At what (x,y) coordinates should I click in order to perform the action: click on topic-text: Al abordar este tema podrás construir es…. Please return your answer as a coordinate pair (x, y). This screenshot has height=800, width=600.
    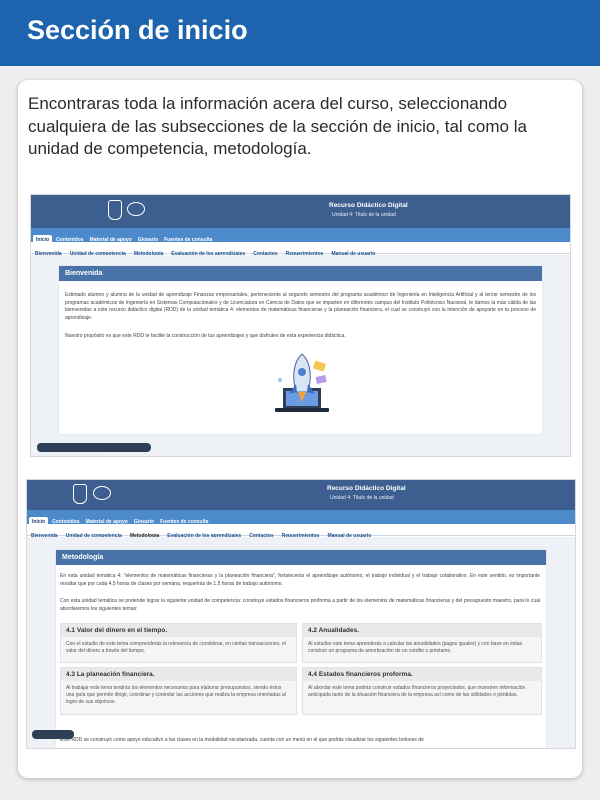
    Looking at the image, I should click on (417, 691).